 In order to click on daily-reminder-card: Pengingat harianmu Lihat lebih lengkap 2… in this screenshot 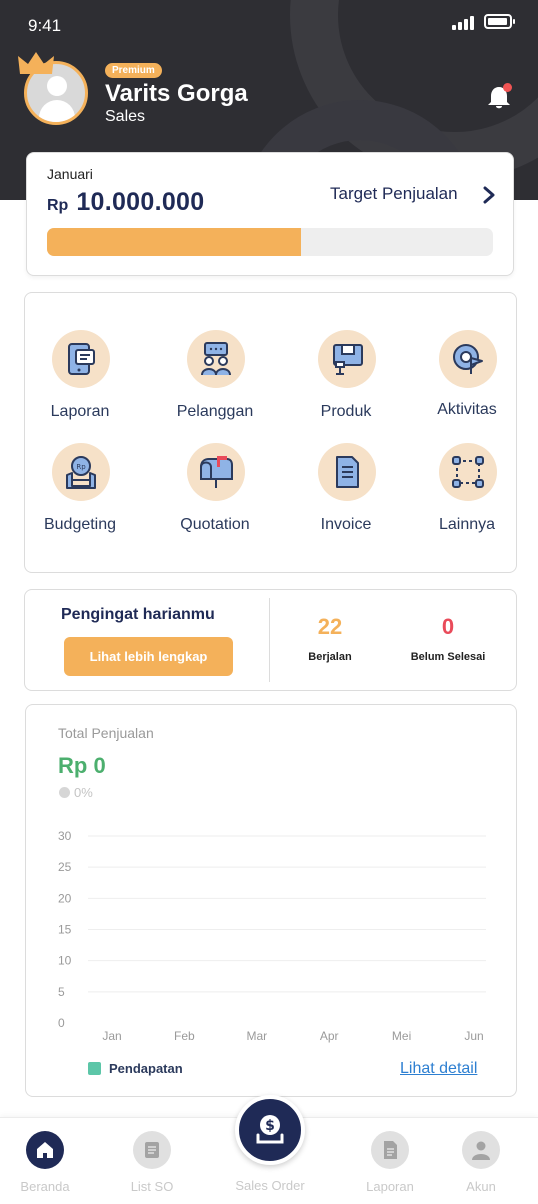, I will do `click(270, 640)`.